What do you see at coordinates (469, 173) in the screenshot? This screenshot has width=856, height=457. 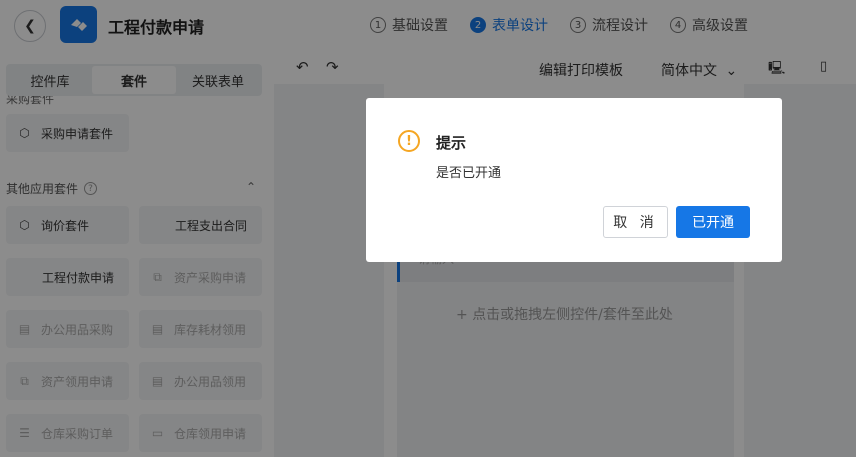 I see `dialog-message: 是否已开通` at bounding box center [469, 173].